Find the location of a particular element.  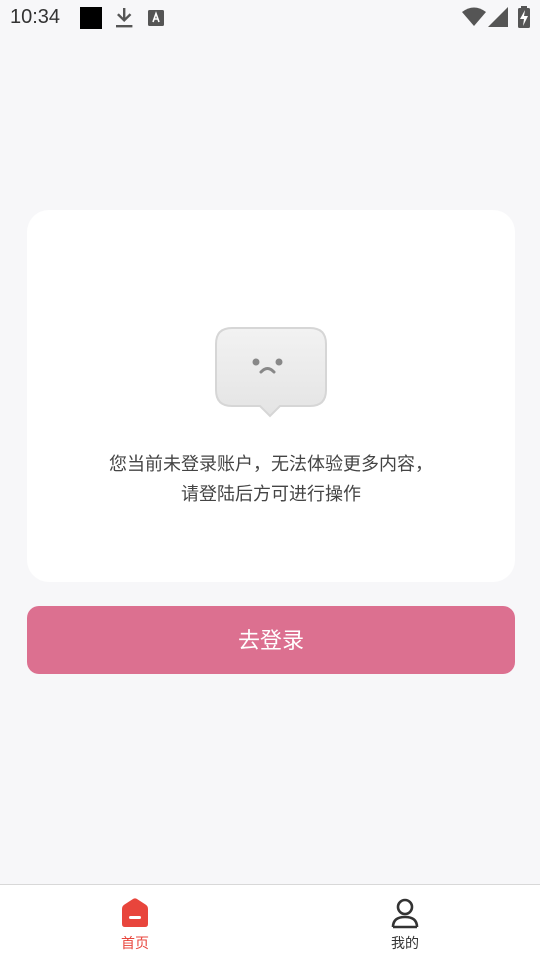

tab-home: 首页 is located at coordinates (135, 923).